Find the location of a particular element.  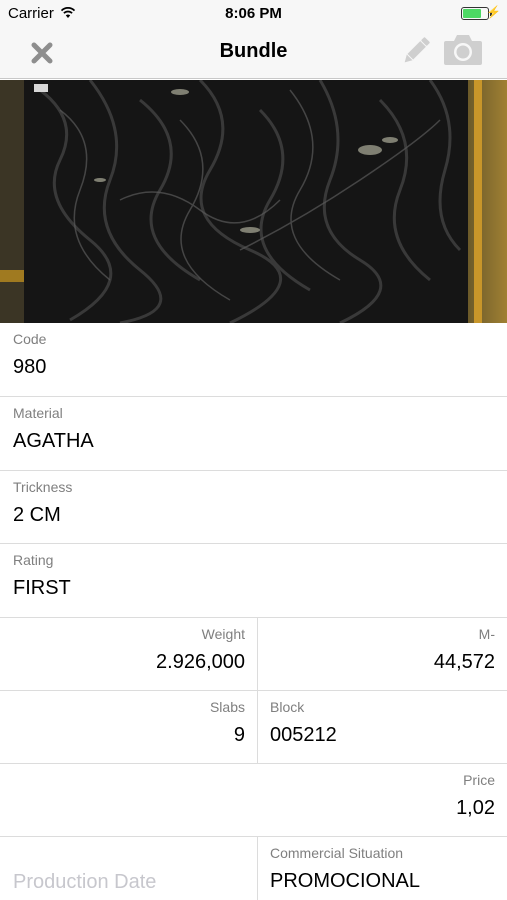

camera-icon is located at coordinates (463, 50).